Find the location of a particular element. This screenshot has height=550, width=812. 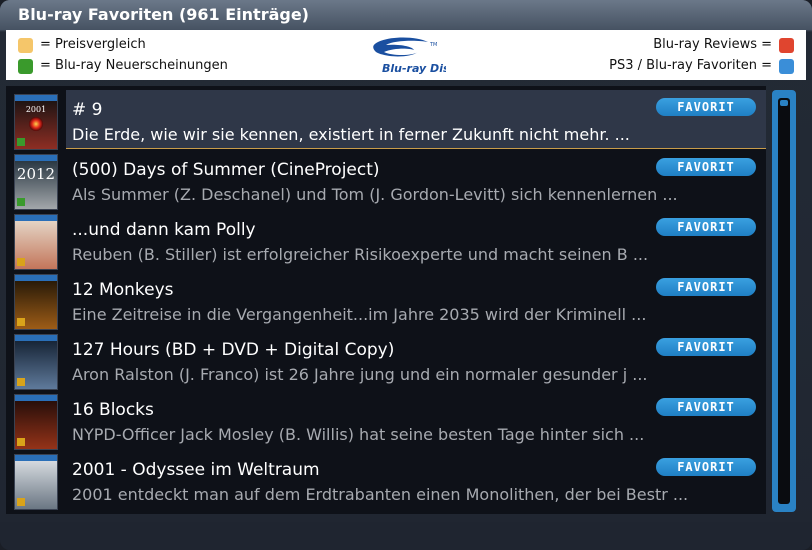

svg-text: Blu-ray Disc is located at coordinates (414, 68).